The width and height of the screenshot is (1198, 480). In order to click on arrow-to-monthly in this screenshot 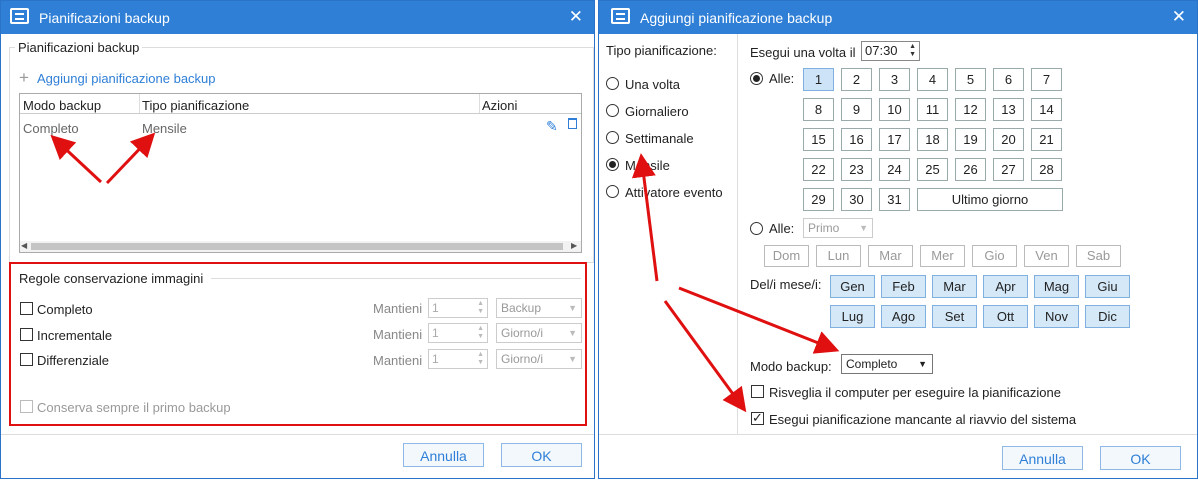, I will do `click(645, 217)`.